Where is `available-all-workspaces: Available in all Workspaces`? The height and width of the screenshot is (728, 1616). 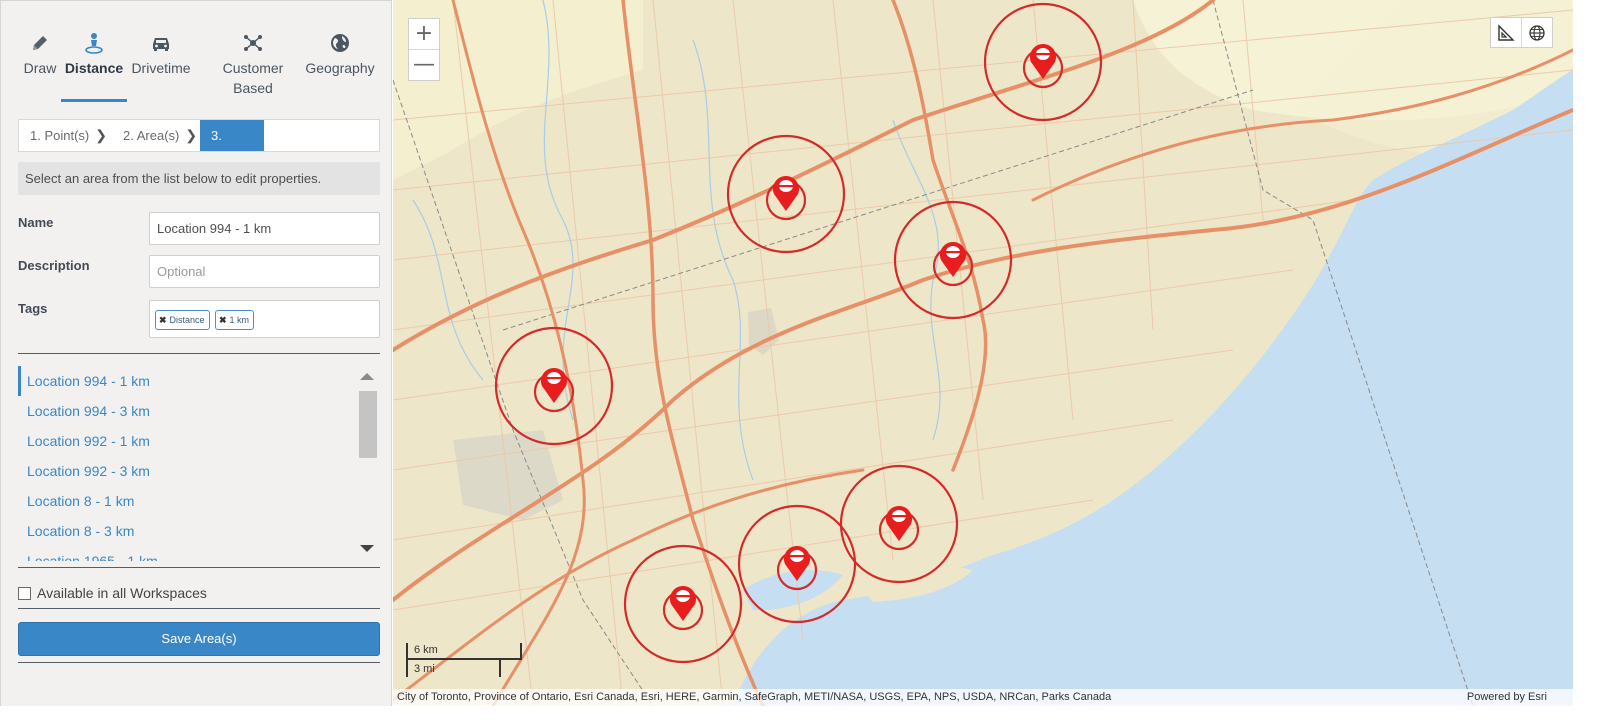
available-all-workspaces: Available in all Workspaces is located at coordinates (112, 593).